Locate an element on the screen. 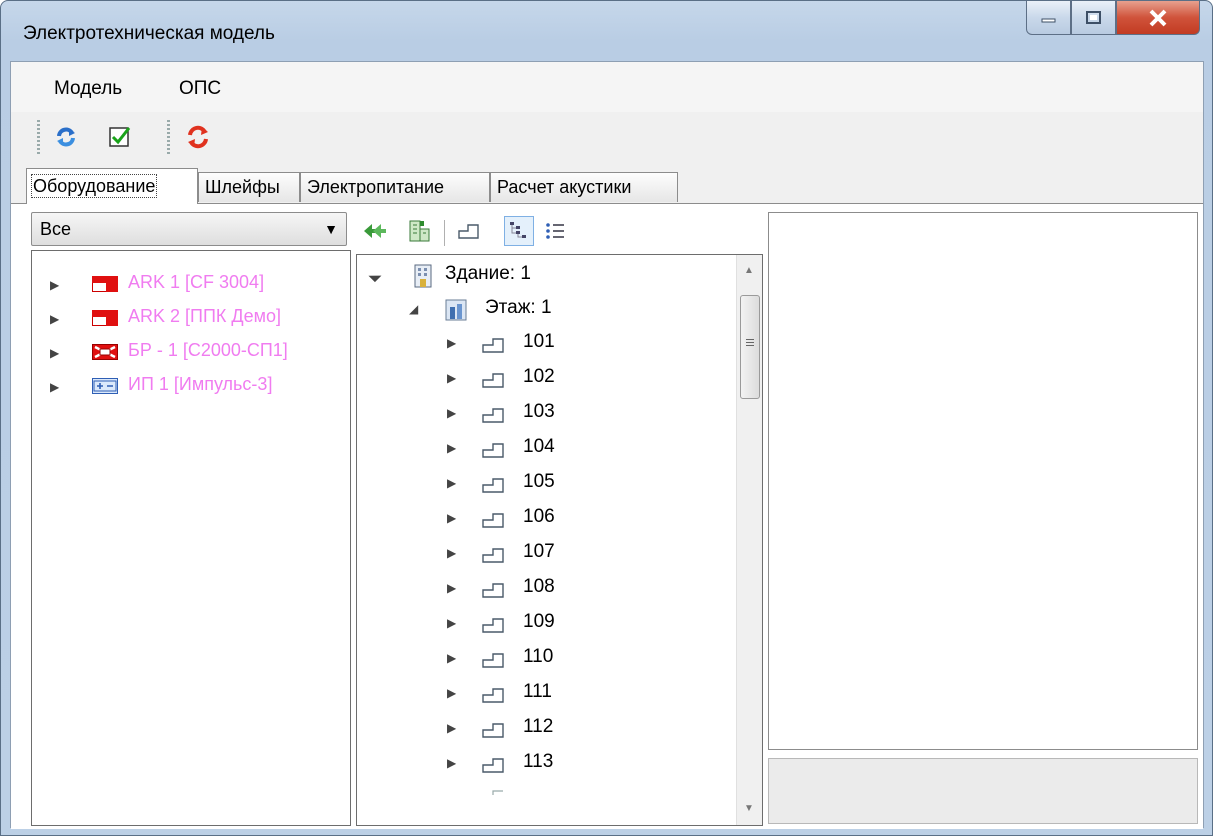 This screenshot has width=1213, height=836. minimize-button is located at coordinates (1048, 18).